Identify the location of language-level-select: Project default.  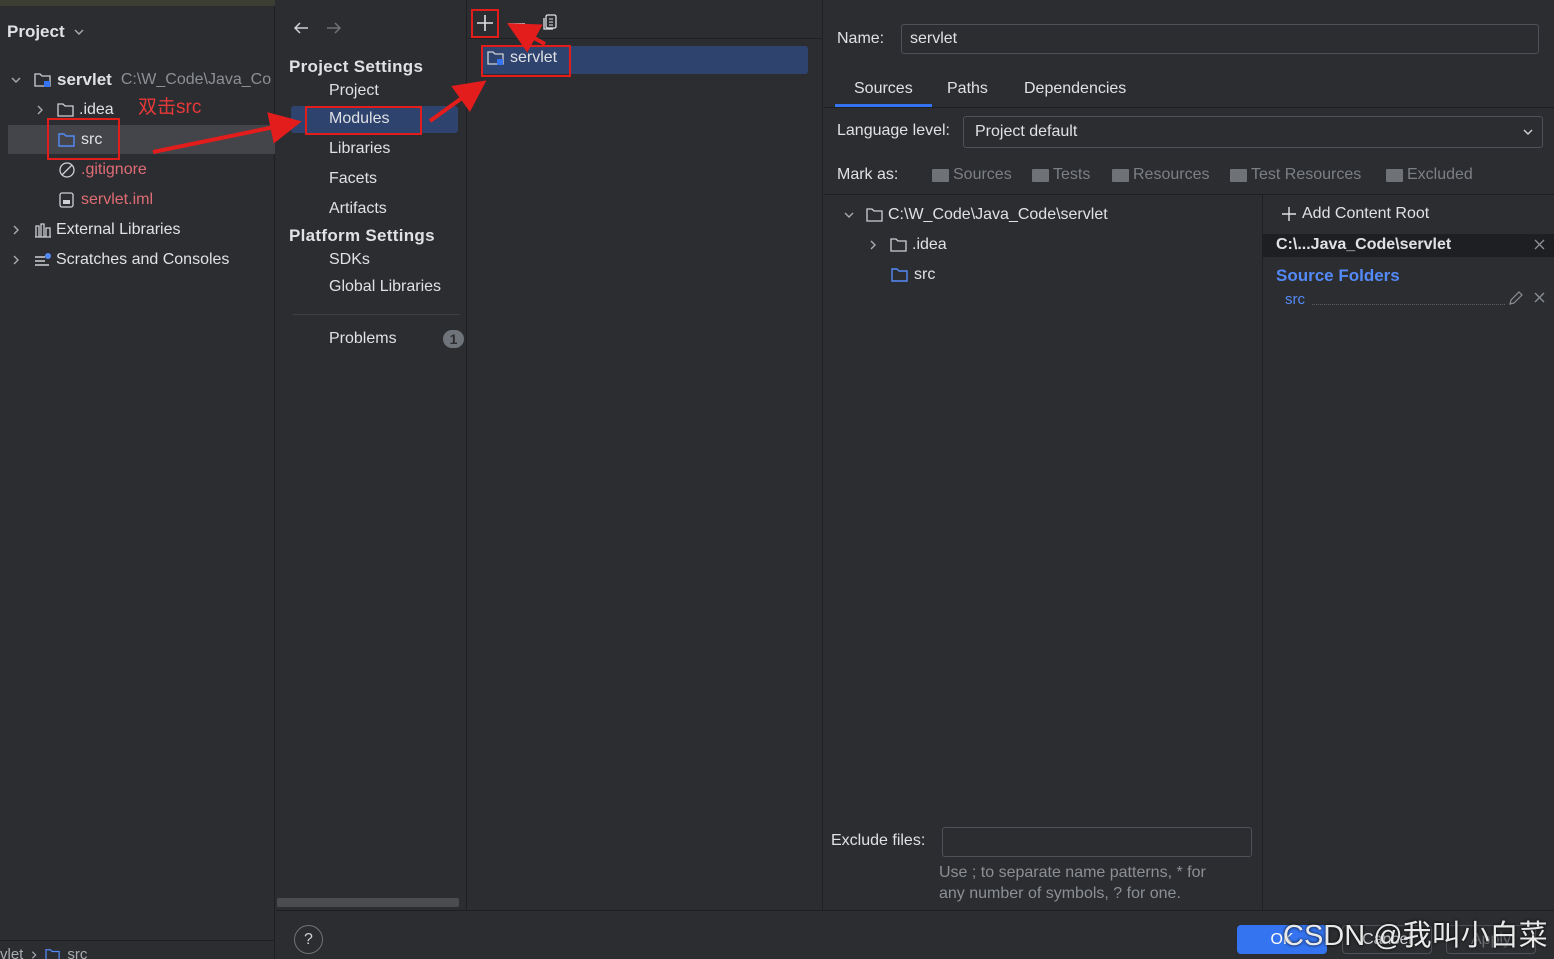
(1253, 132).